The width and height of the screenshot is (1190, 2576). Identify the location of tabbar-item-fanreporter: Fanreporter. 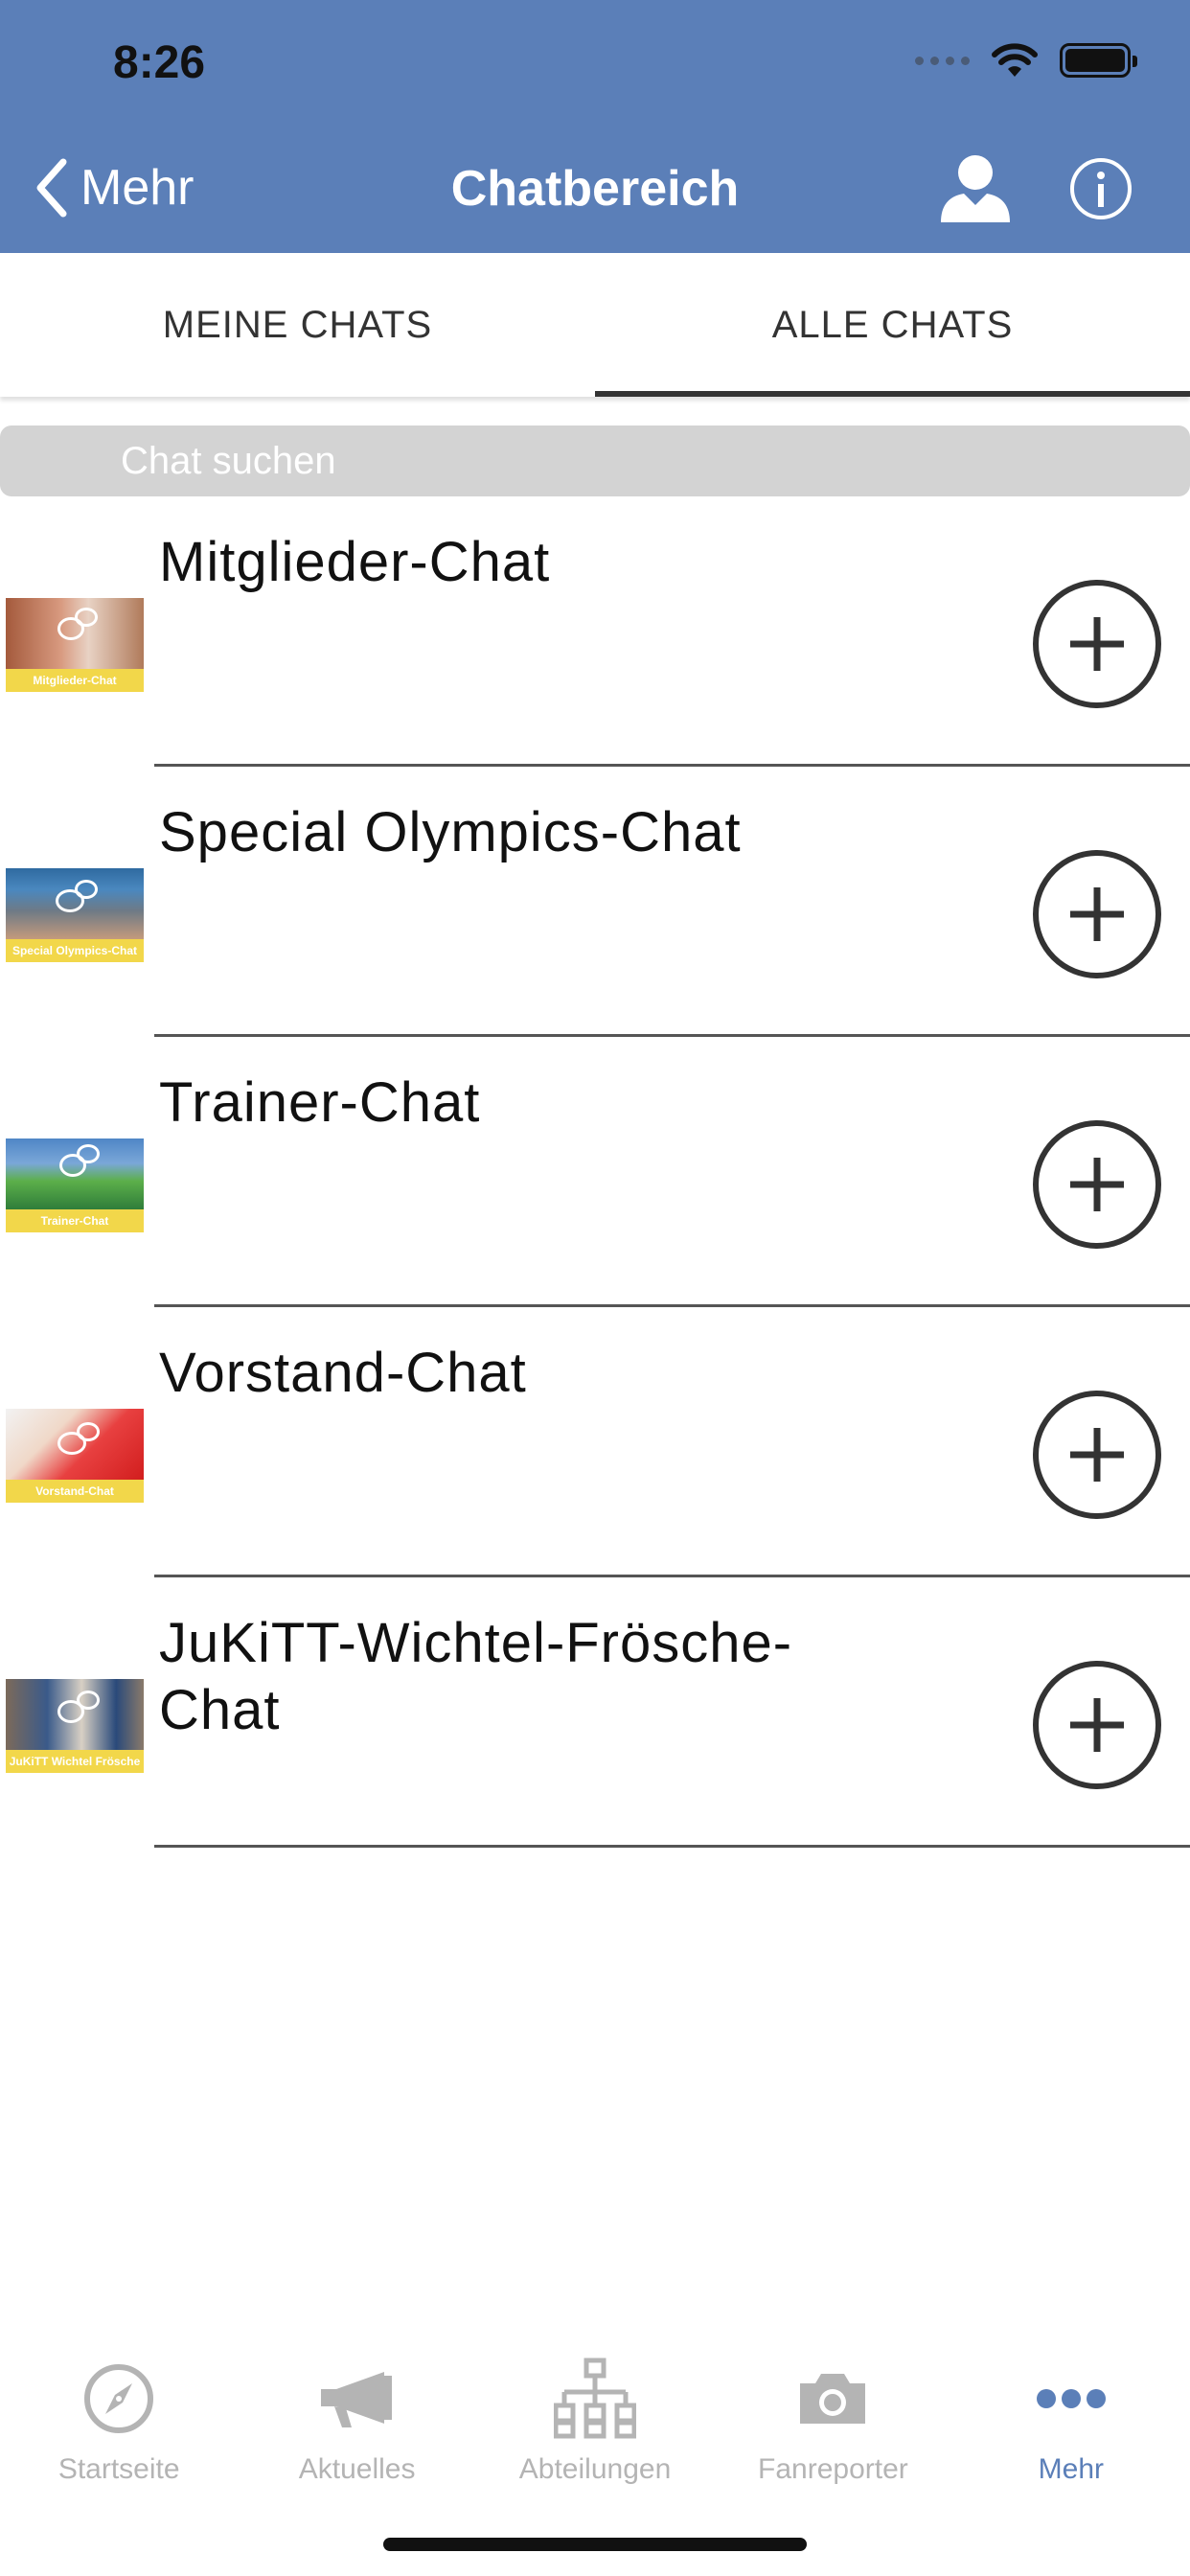
(833, 2405).